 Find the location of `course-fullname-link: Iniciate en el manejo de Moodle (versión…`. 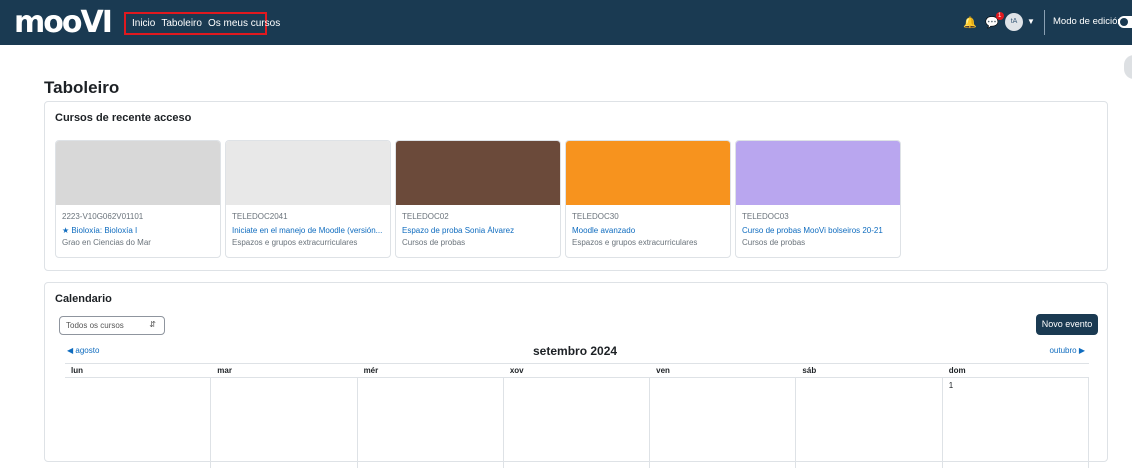

course-fullname-link: Iniciate en el manejo de Moodle (versión… is located at coordinates (309, 230).